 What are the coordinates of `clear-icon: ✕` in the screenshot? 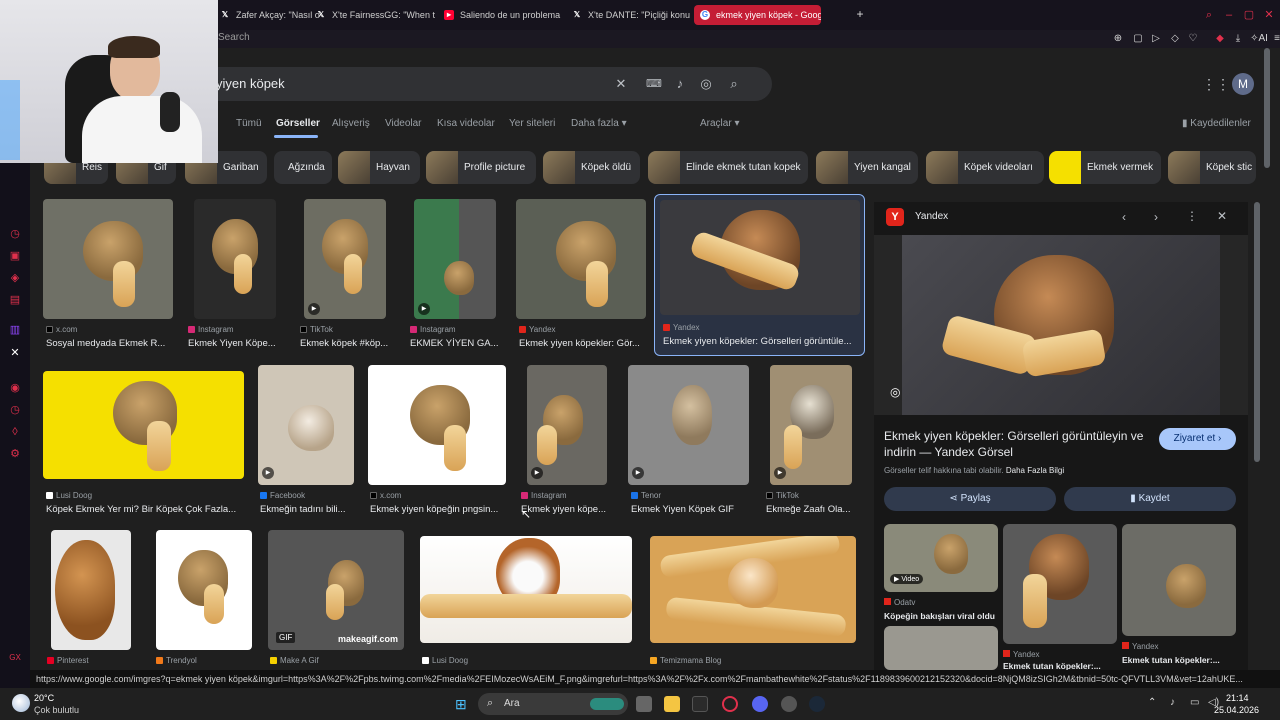 It's located at (621, 84).